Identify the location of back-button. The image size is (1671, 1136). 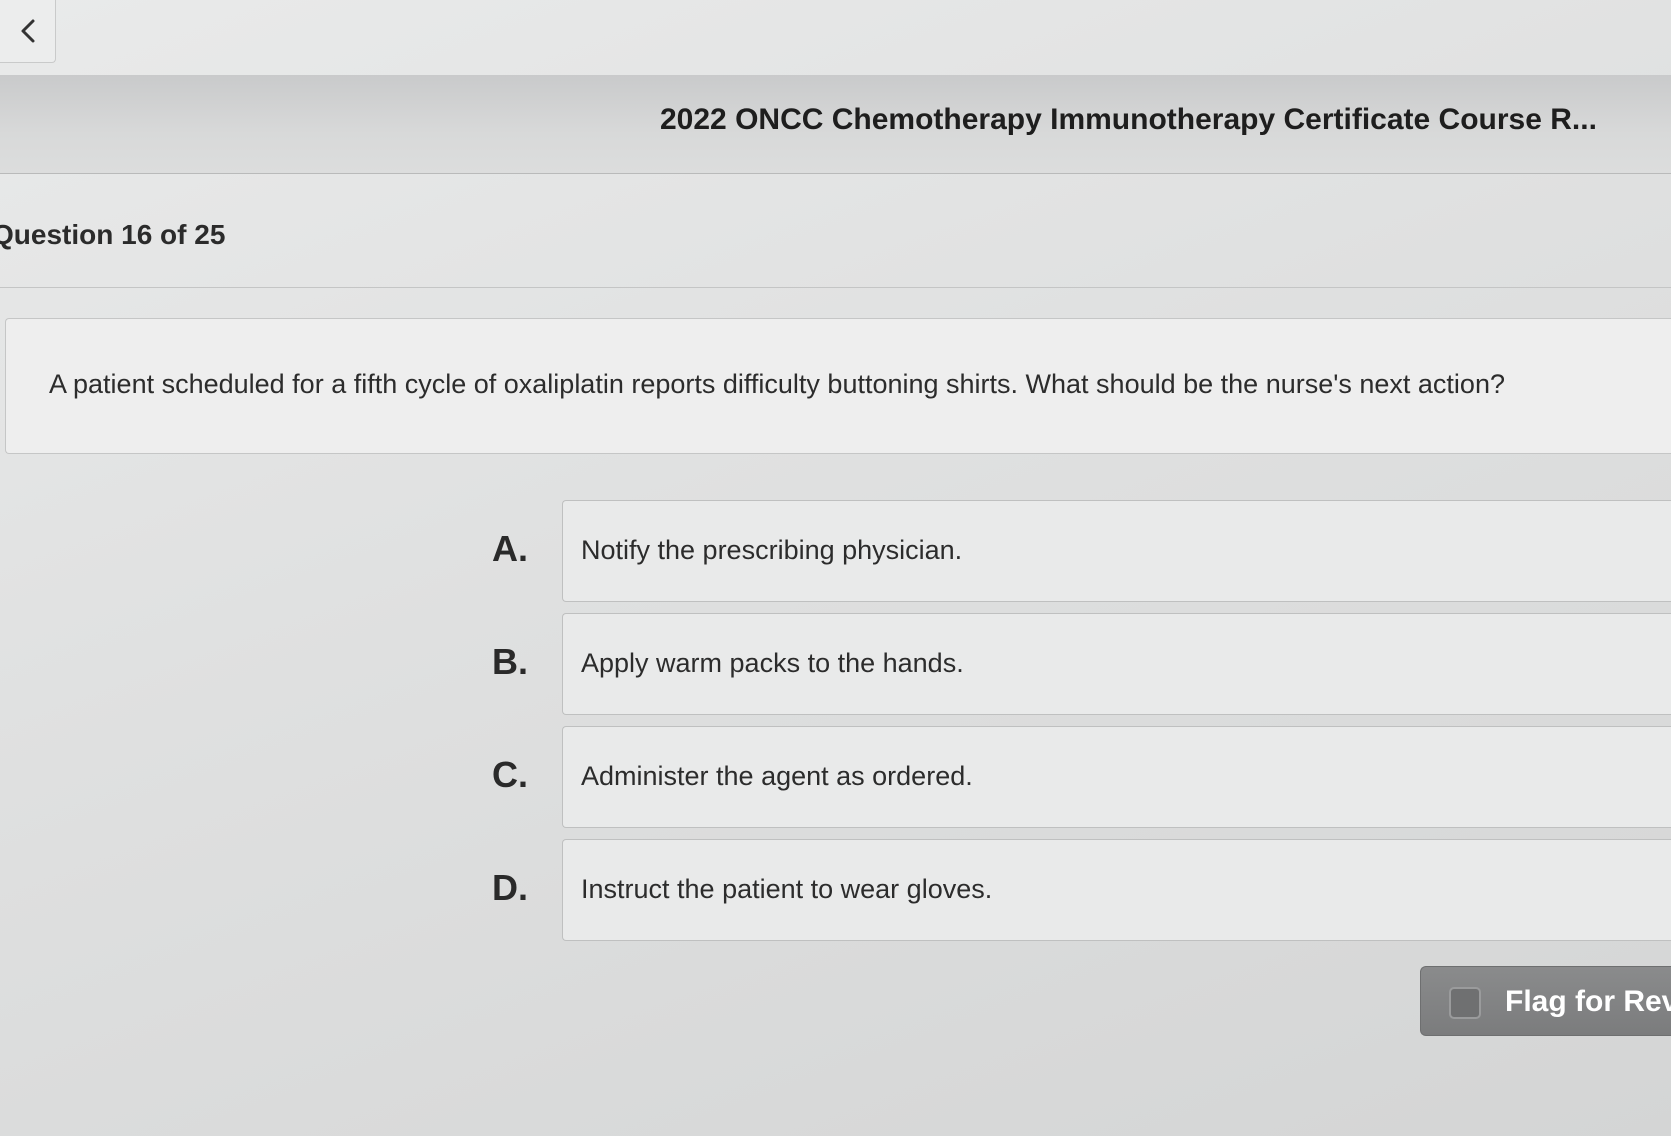
(28, 31).